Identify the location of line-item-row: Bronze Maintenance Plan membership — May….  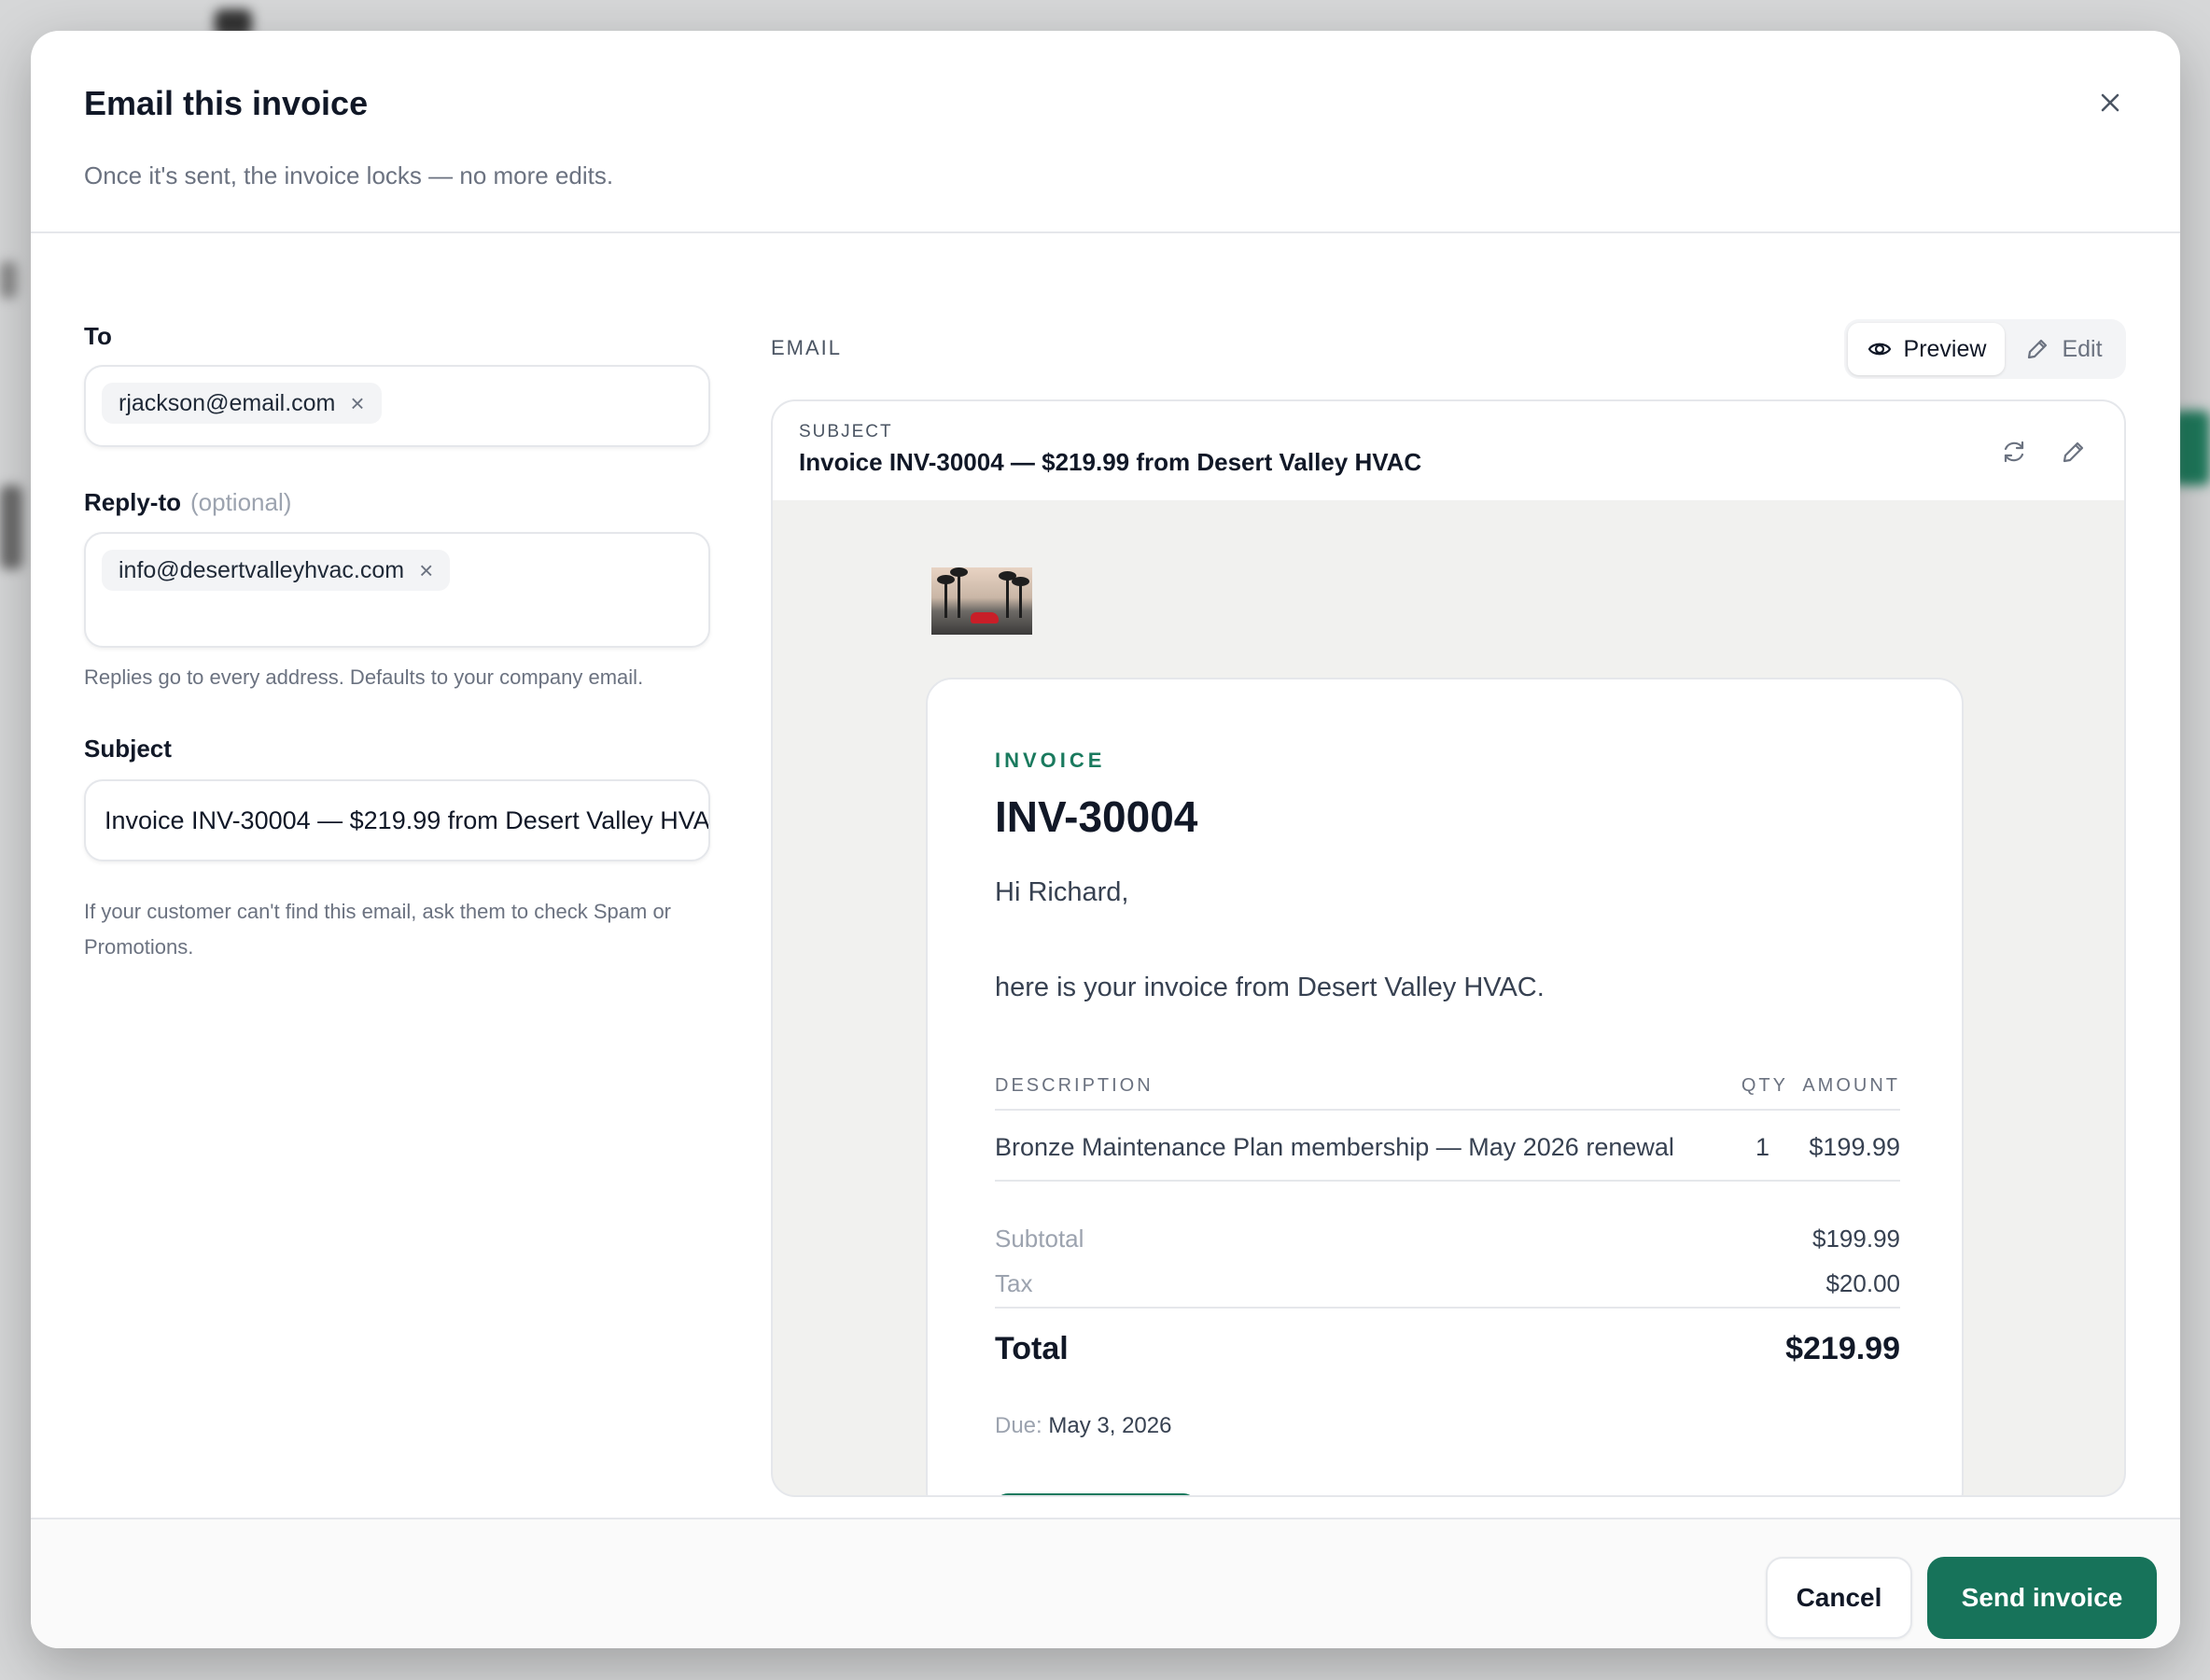
(1447, 1147).